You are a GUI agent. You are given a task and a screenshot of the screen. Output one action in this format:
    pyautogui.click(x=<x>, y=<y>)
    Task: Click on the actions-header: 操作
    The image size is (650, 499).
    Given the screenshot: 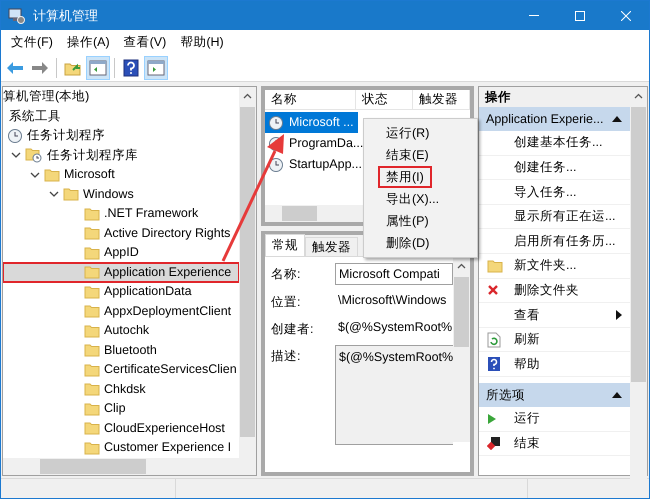 What is the action you would take?
    pyautogui.click(x=554, y=97)
    